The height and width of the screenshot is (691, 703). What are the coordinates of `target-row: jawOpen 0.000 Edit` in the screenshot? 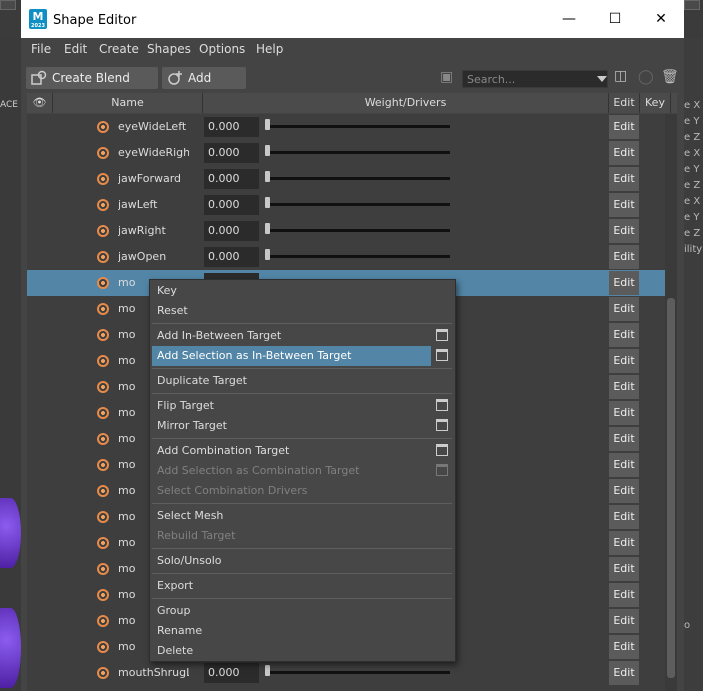 It's located at (346, 257).